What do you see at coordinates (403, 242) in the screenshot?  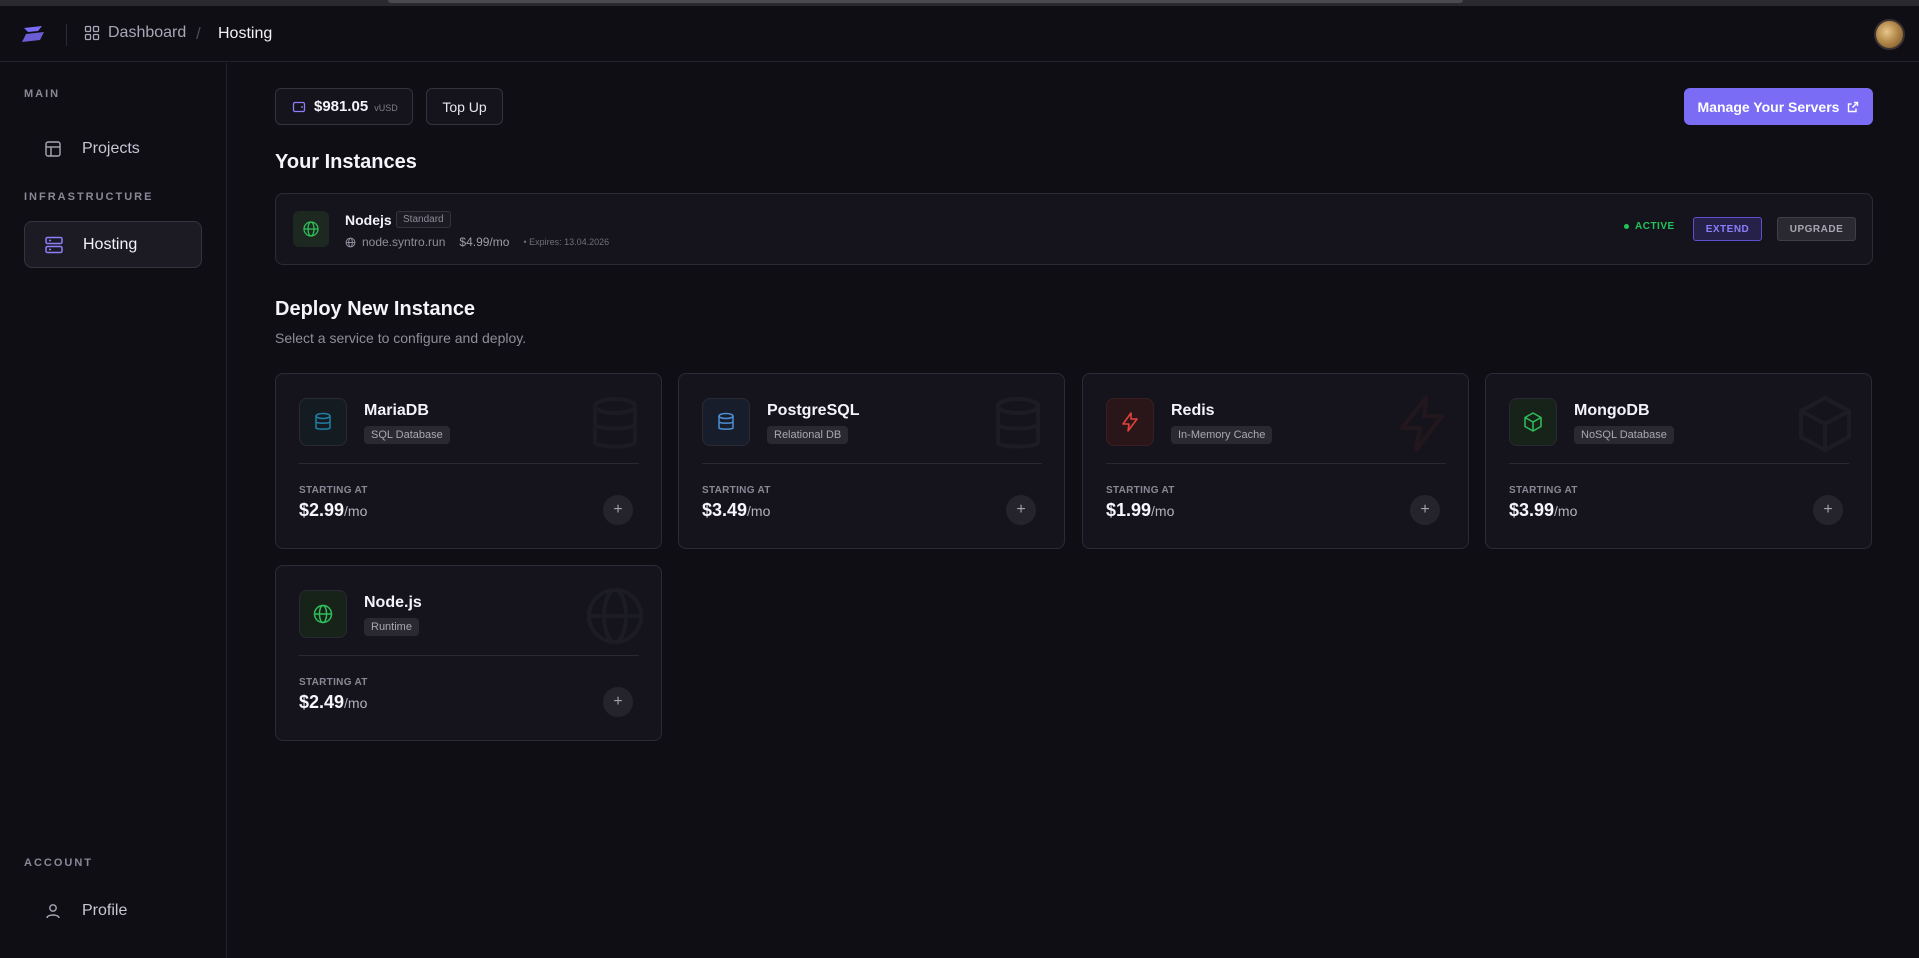 I see `instance-domain: node.syntro.run` at bounding box center [403, 242].